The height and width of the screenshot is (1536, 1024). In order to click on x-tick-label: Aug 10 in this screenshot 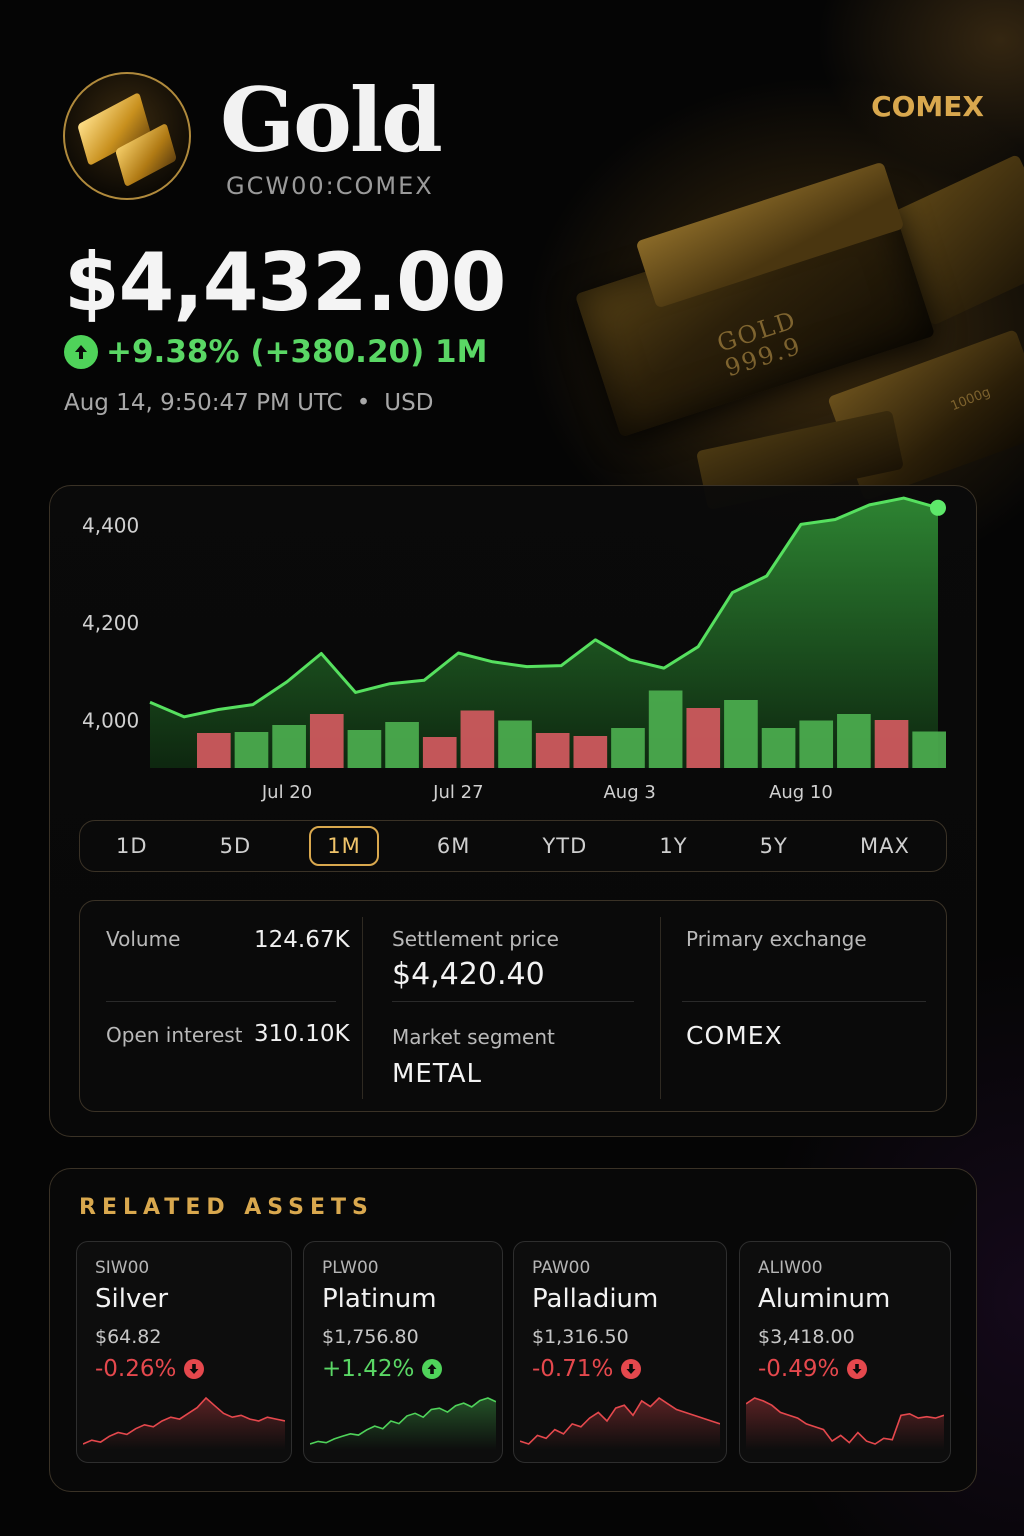, I will do `click(801, 792)`.